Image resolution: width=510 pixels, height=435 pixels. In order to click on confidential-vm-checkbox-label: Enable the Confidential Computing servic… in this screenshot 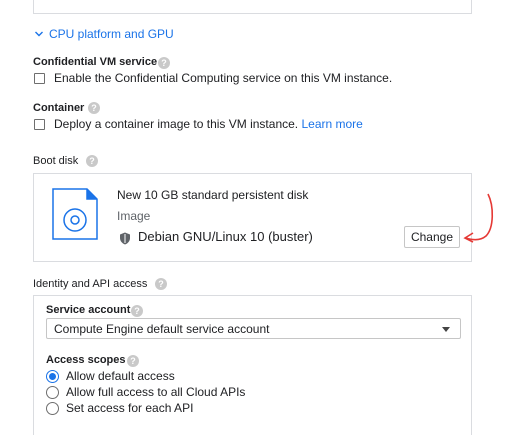, I will do `click(223, 78)`.